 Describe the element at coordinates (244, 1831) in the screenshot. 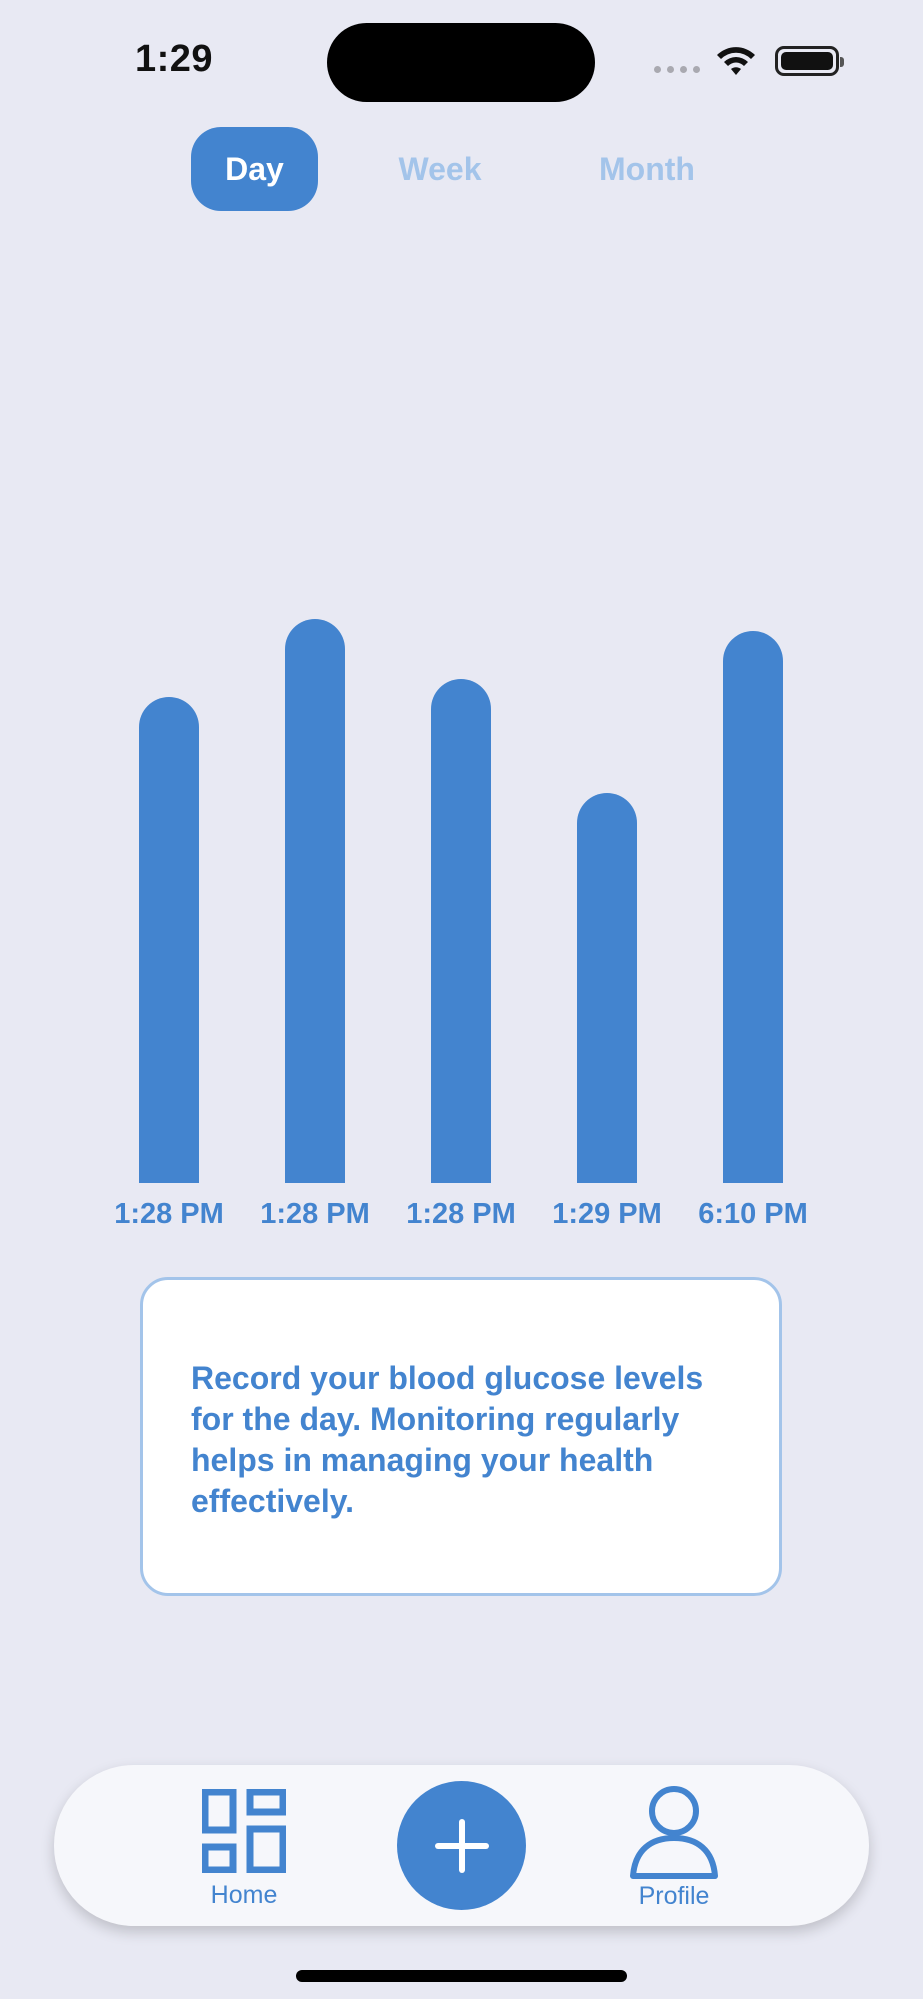

I see `grid-icon` at that location.